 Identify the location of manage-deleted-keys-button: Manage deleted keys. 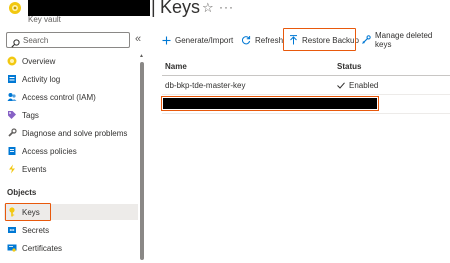
(405, 40).